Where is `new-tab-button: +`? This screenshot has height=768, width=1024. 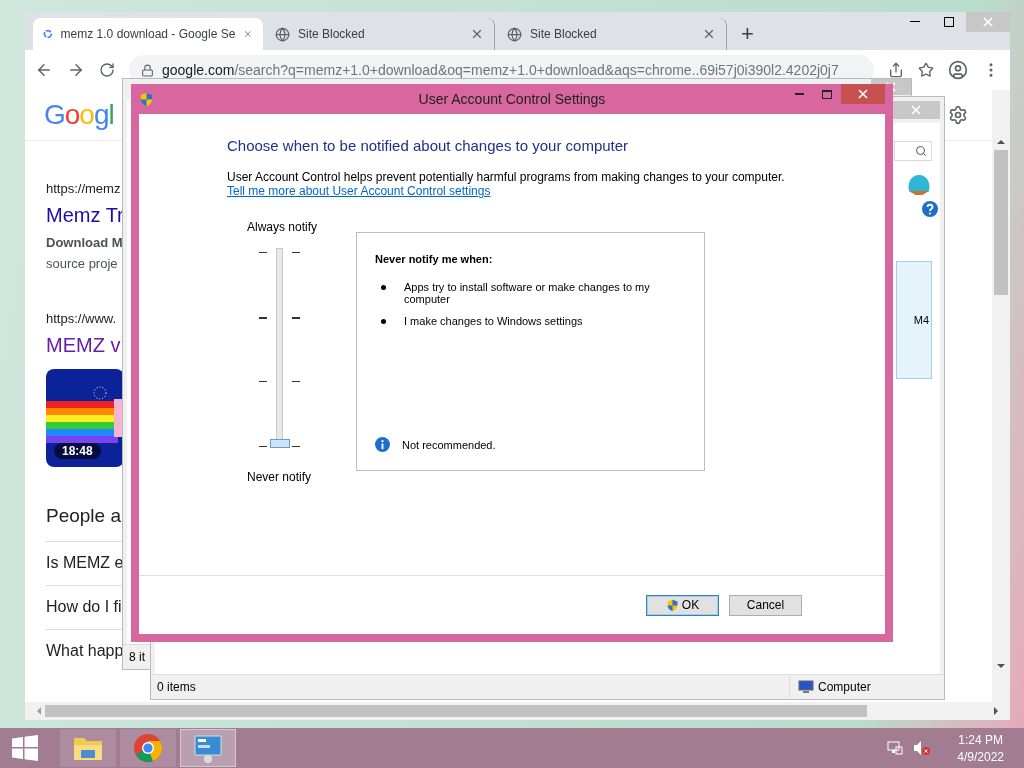 new-tab-button: + is located at coordinates (747, 34).